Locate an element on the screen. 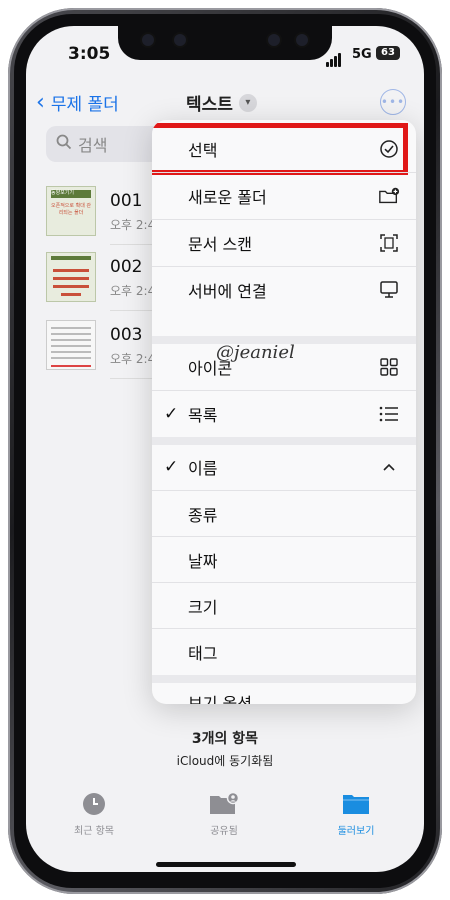 This screenshot has height=900, width=450. clock-icon is located at coordinates (94, 804).